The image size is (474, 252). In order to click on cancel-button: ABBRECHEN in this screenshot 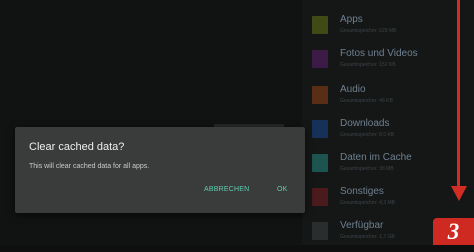, I will do `click(226, 189)`.